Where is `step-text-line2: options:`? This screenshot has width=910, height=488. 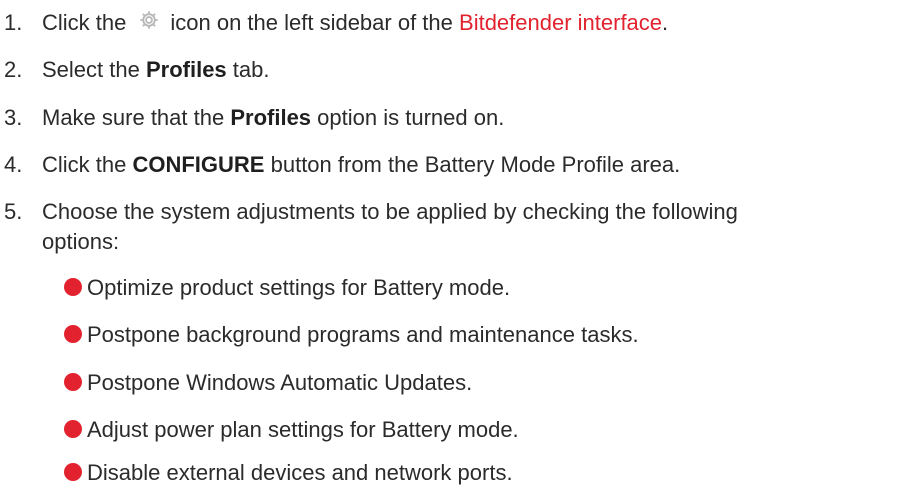 step-text-line2: options: is located at coordinates (81, 241).